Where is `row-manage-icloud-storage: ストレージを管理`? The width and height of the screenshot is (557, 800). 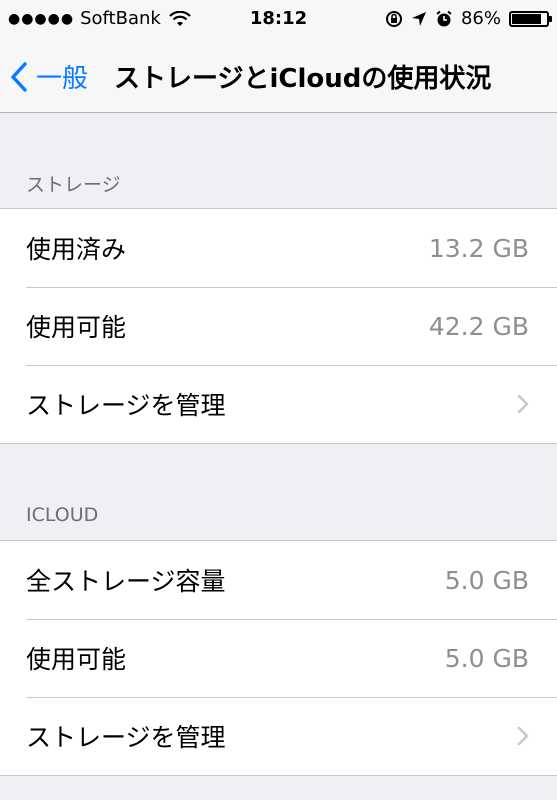
row-manage-icloud-storage: ストレージを管理 is located at coordinates (278, 736).